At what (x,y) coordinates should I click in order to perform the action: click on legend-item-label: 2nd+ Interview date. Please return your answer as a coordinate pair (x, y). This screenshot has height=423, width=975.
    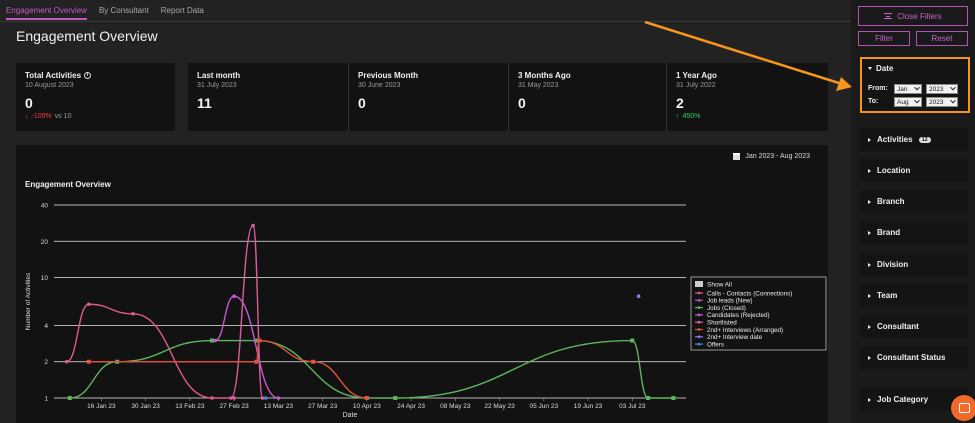
    Looking at the image, I should click on (735, 337).